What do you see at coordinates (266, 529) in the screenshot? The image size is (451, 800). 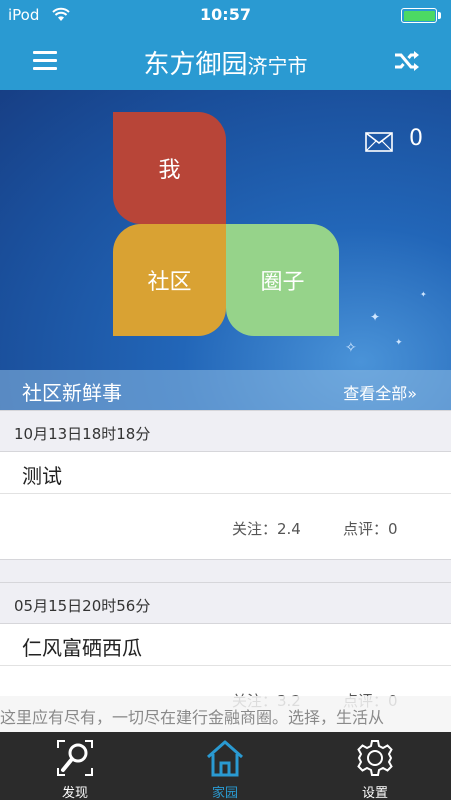 I see `post-follow-count: 关注：2.4` at bounding box center [266, 529].